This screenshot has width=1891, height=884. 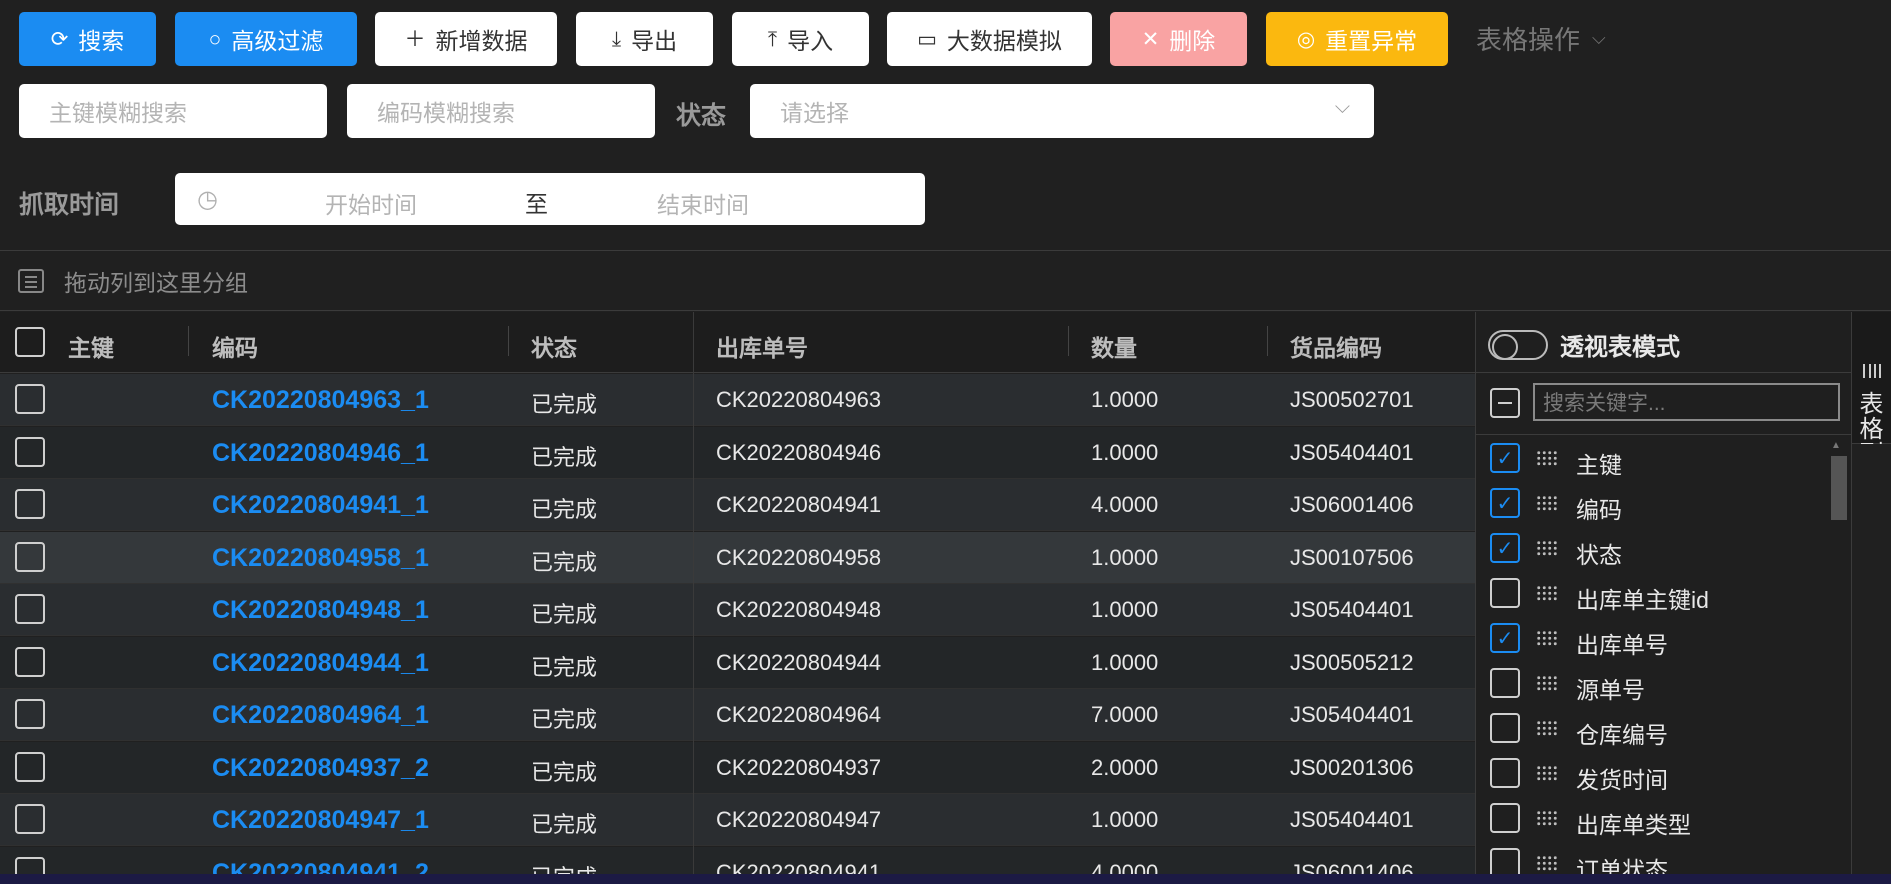 I want to click on column-list-item: 出库单类型, so click(x=1651, y=818).